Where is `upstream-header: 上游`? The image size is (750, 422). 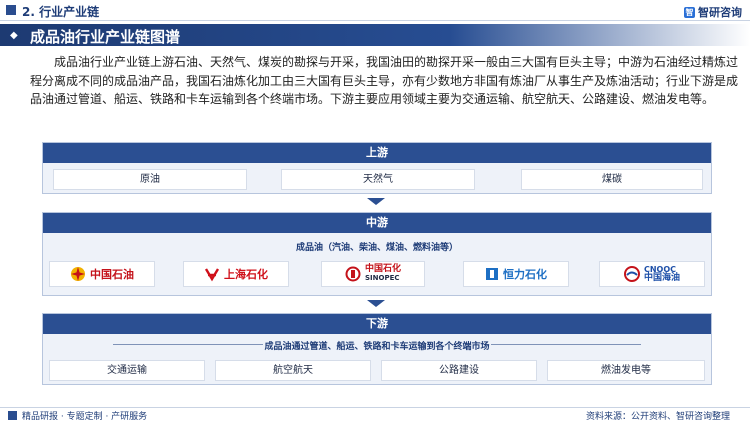 upstream-header: 上游 is located at coordinates (377, 153).